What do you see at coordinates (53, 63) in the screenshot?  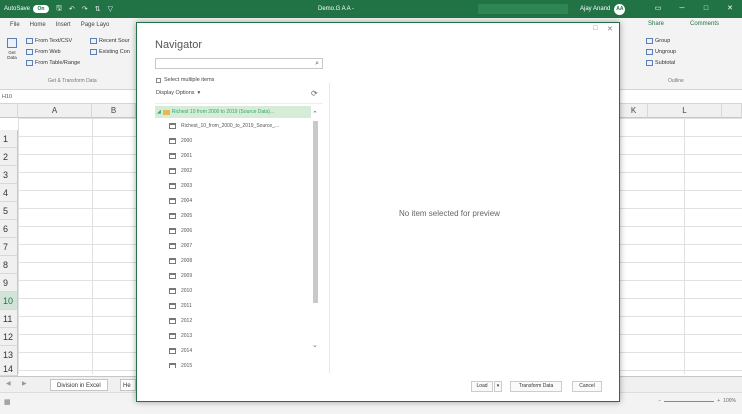 I see `from-table-button: From Table/Range` at bounding box center [53, 63].